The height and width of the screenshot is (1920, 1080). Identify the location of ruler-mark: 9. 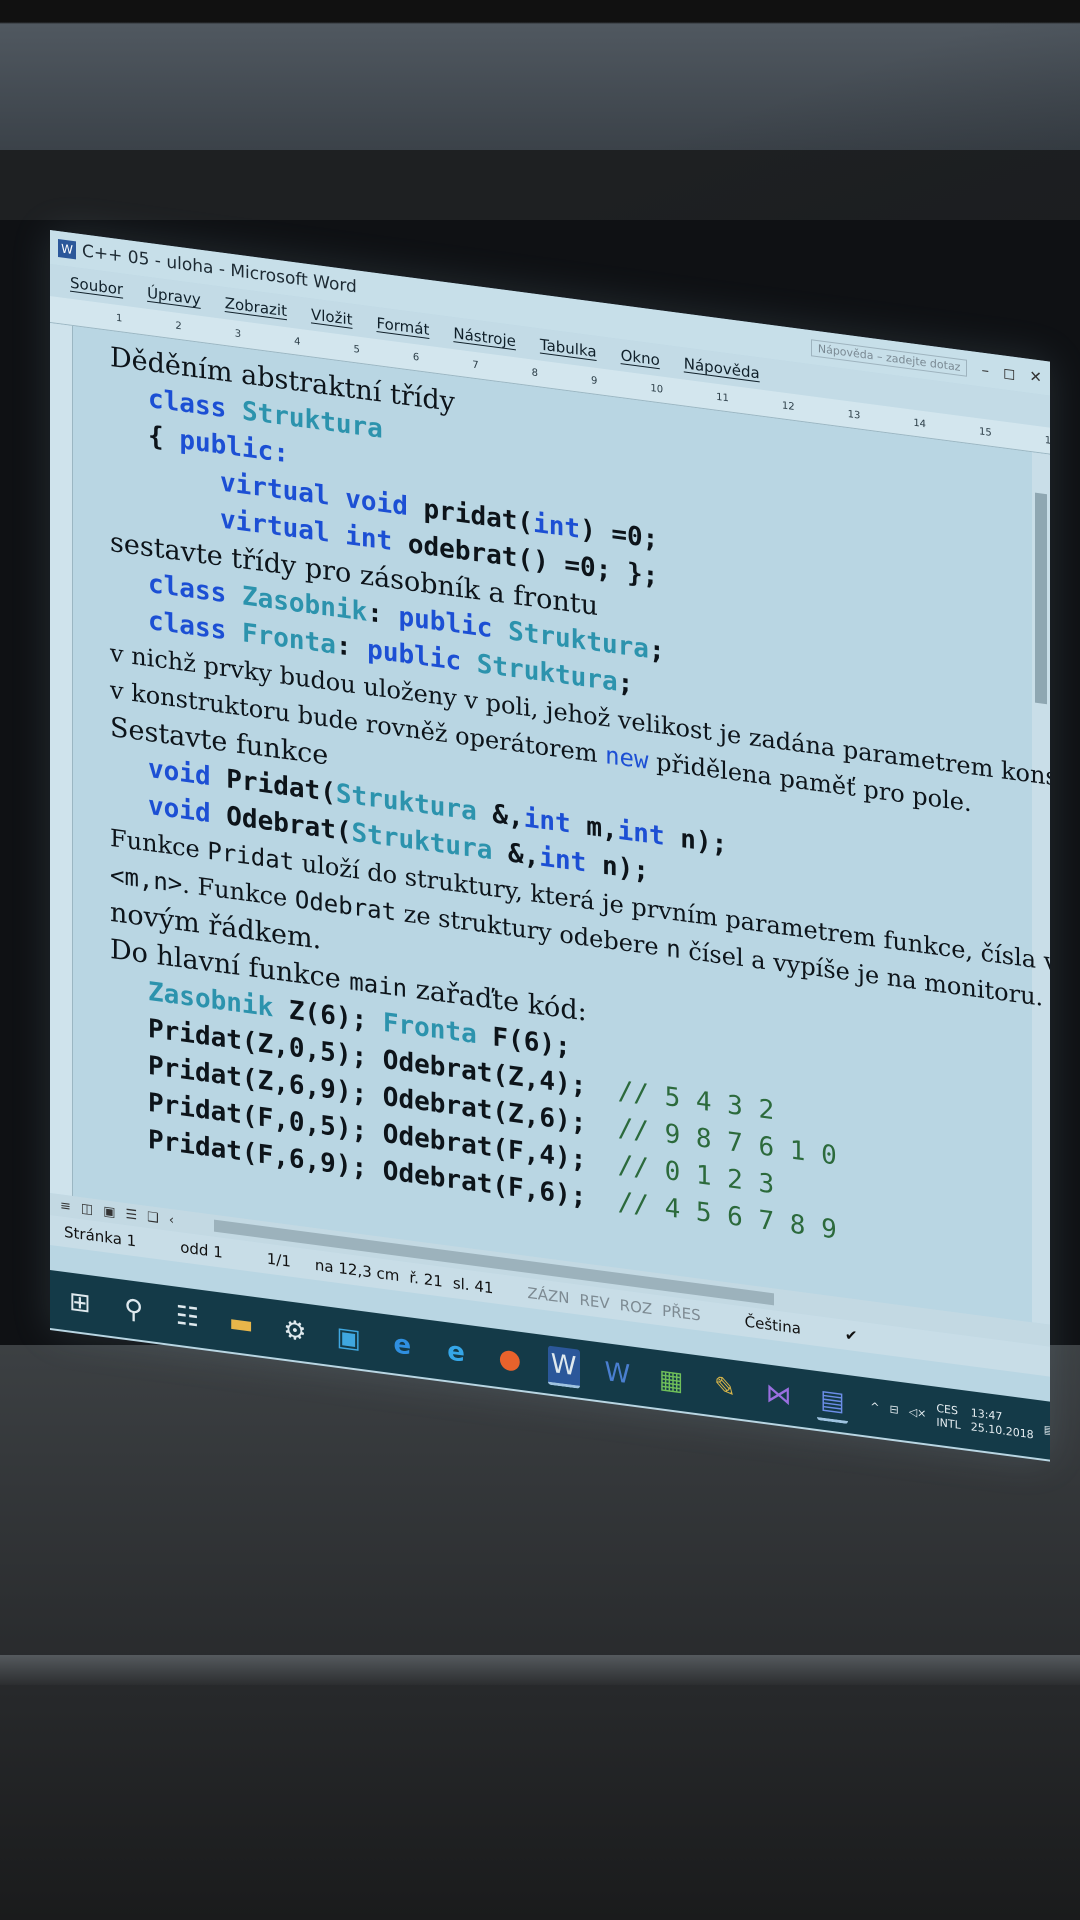
(594, 380).